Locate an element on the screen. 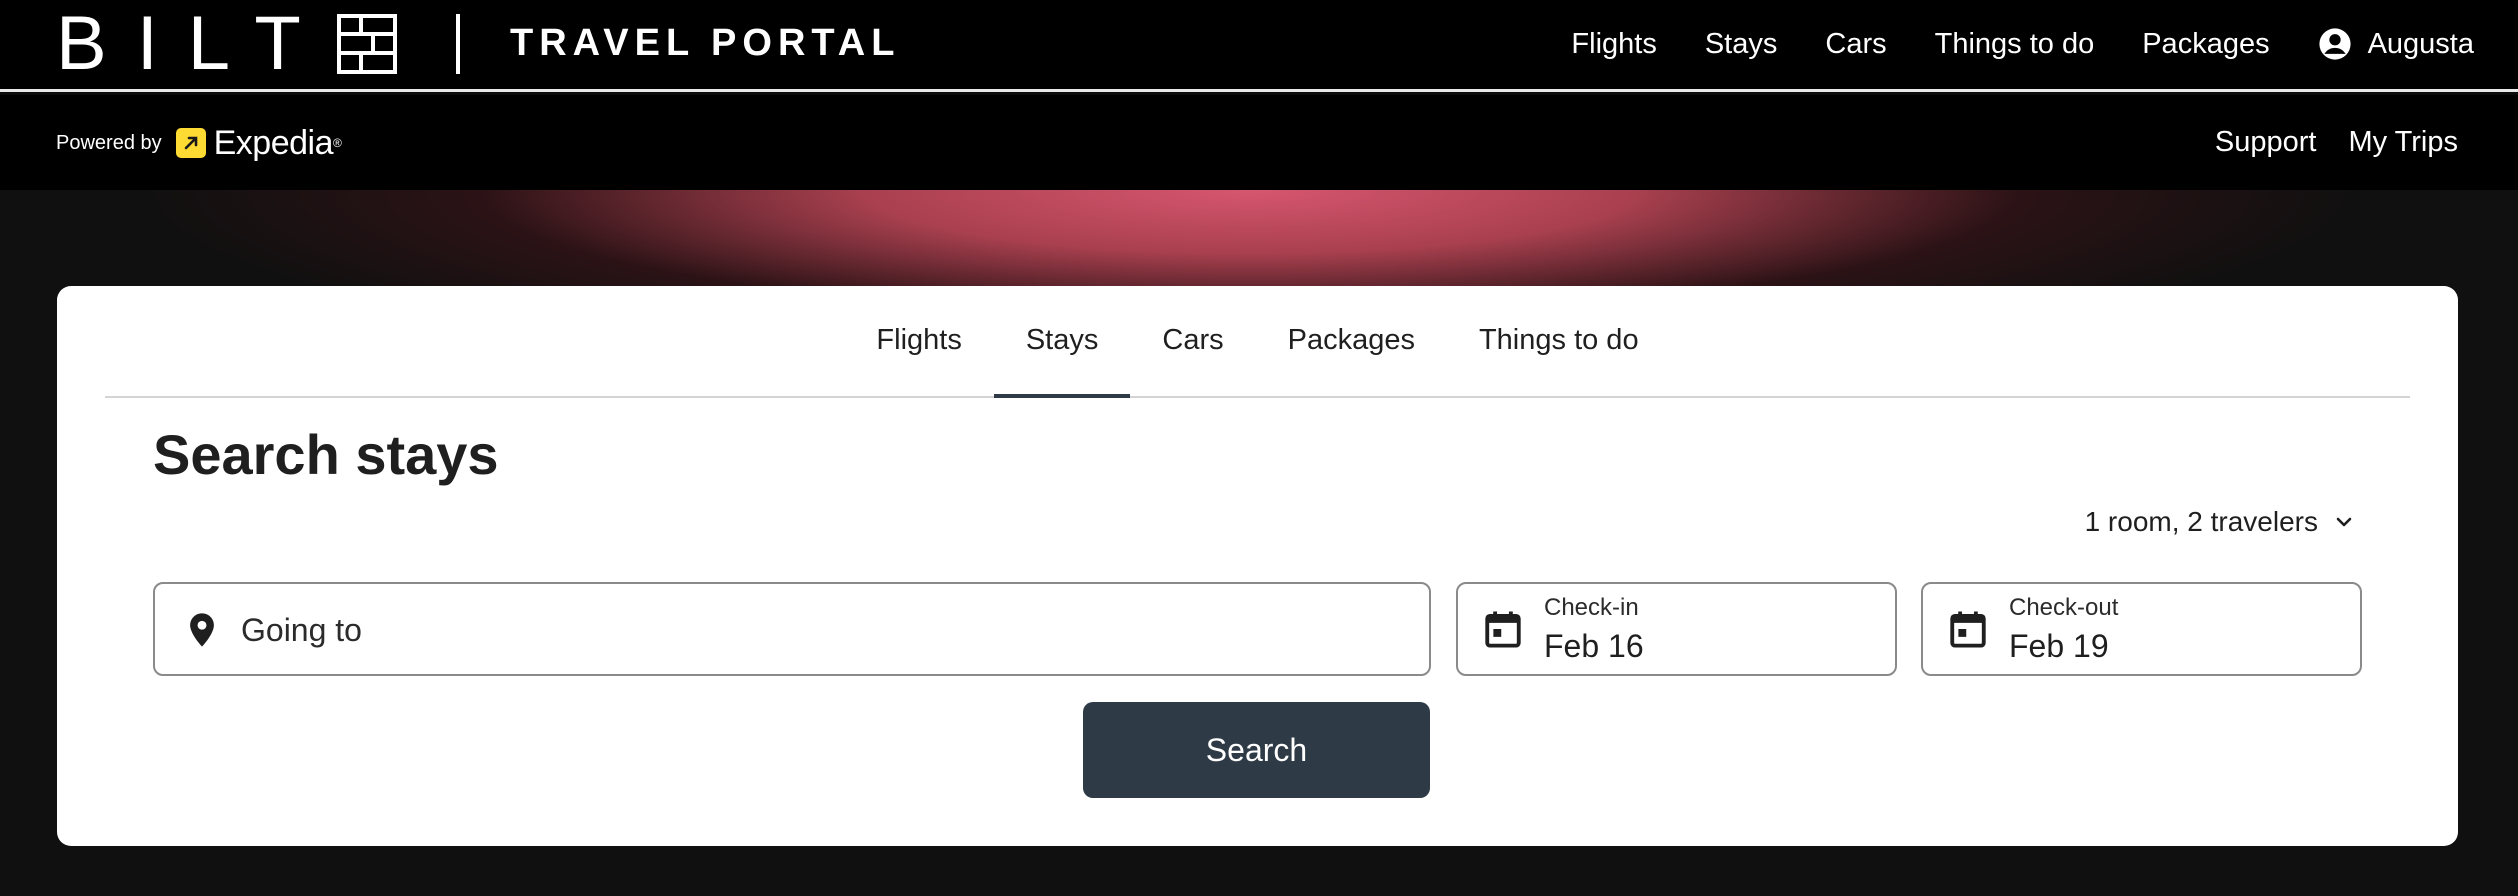  my-trips-link: My Trips is located at coordinates (2403, 142).